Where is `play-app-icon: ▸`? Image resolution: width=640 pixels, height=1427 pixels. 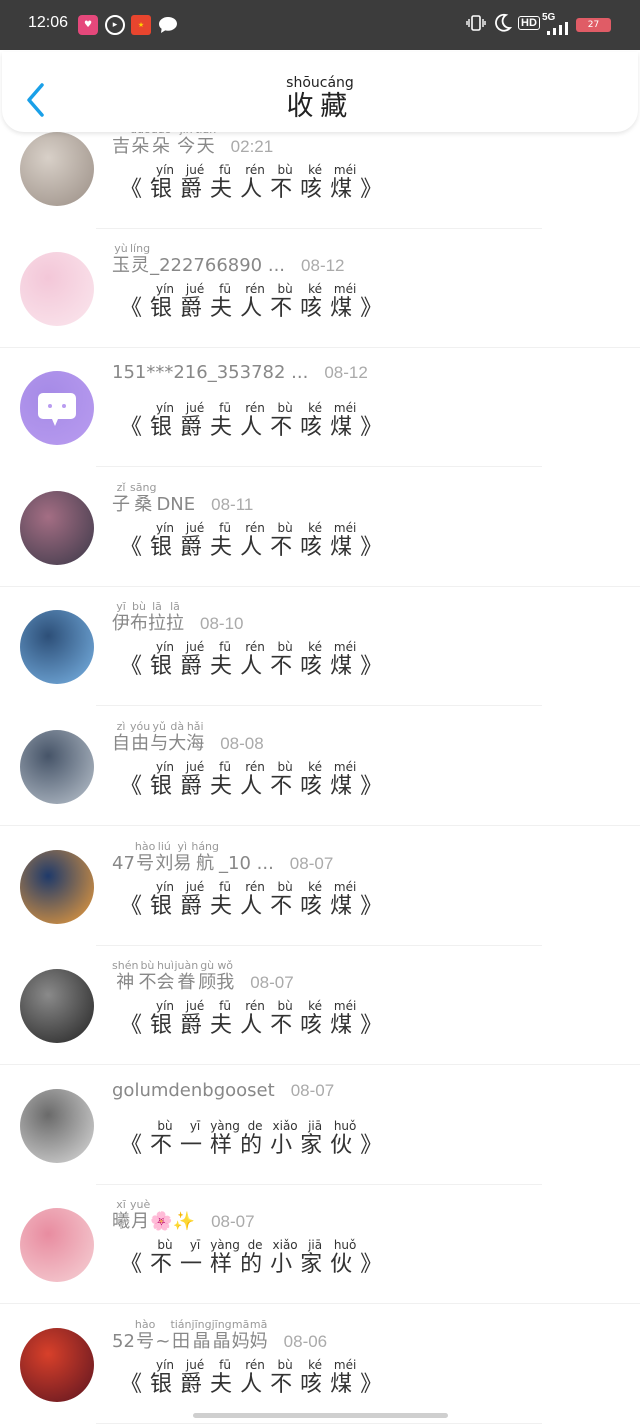 play-app-icon: ▸ is located at coordinates (115, 25).